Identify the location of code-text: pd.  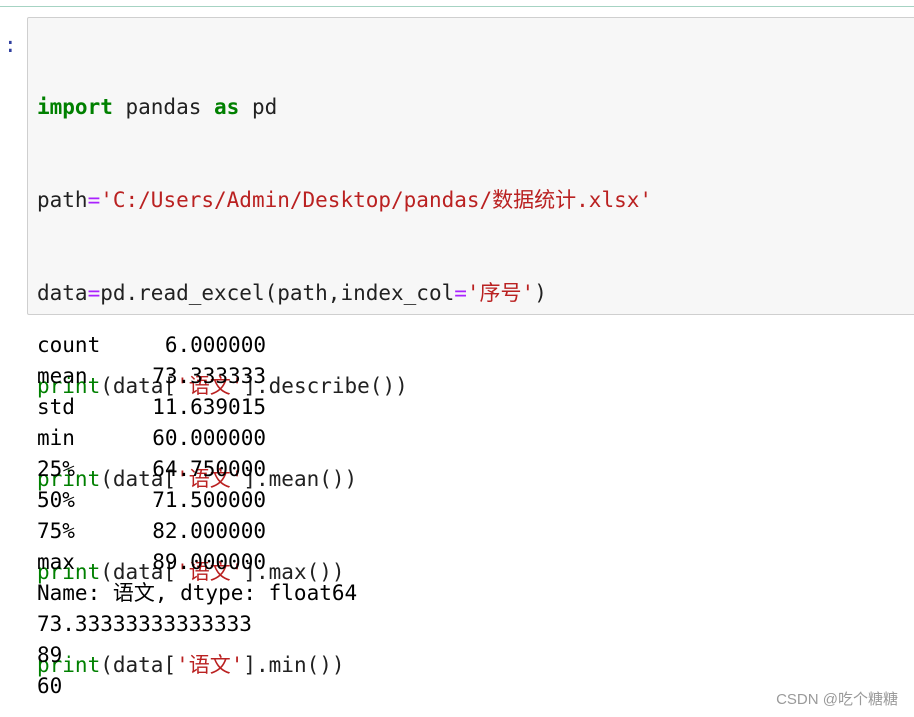
(258, 107).